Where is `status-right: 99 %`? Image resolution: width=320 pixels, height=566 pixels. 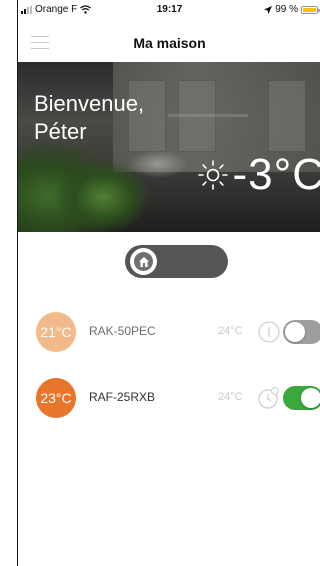
status-right: 99 % is located at coordinates (292, 9).